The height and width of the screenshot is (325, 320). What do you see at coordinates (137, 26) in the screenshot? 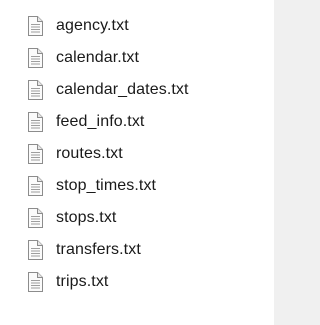
I see `file-item-agency: agency.txt` at bounding box center [137, 26].